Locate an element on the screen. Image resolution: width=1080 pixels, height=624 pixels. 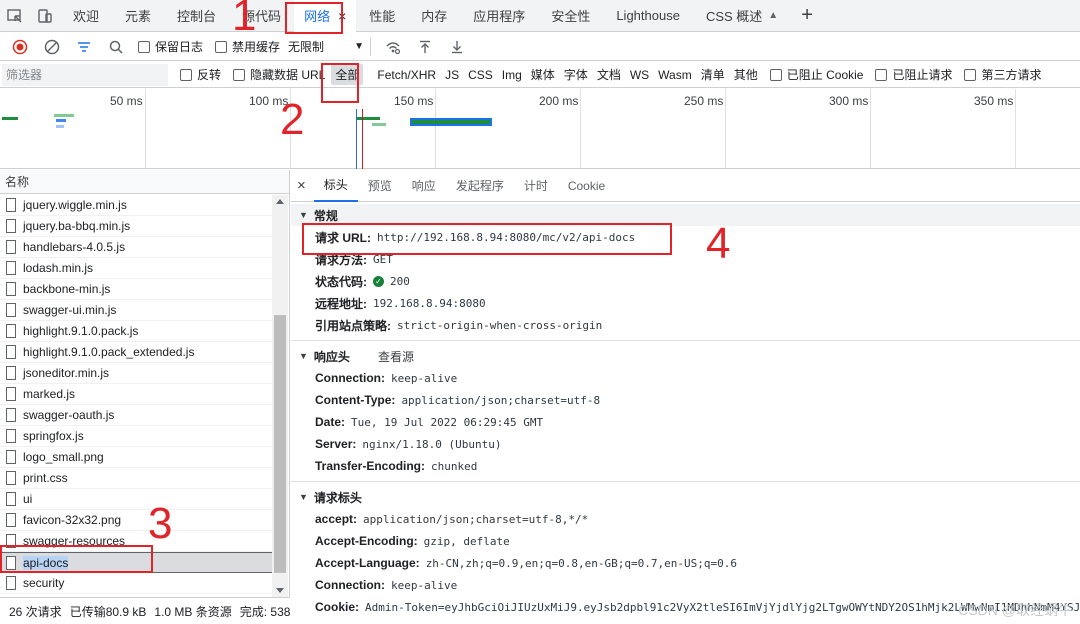
clear-button is located at coordinates (52, 47).